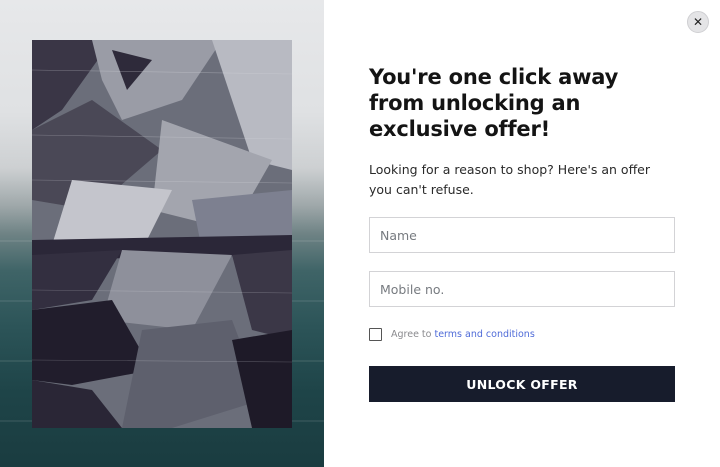  Describe the element at coordinates (522, 235) in the screenshot. I see `name-input` at that location.